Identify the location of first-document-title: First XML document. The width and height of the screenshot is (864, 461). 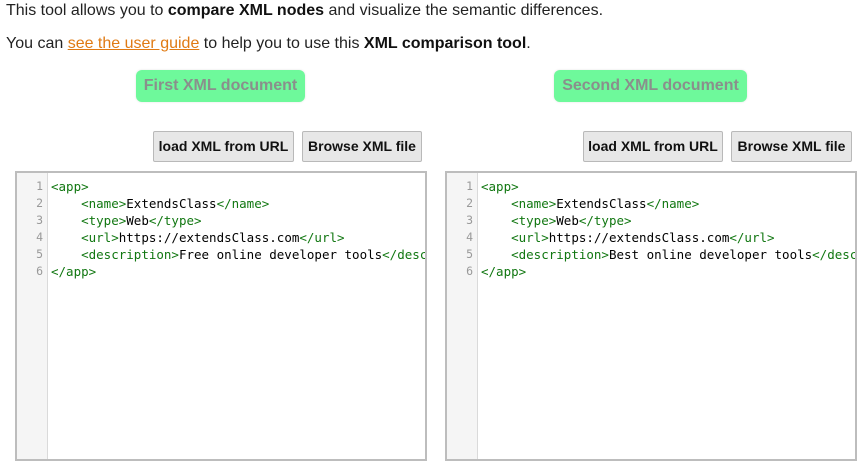
(220, 86).